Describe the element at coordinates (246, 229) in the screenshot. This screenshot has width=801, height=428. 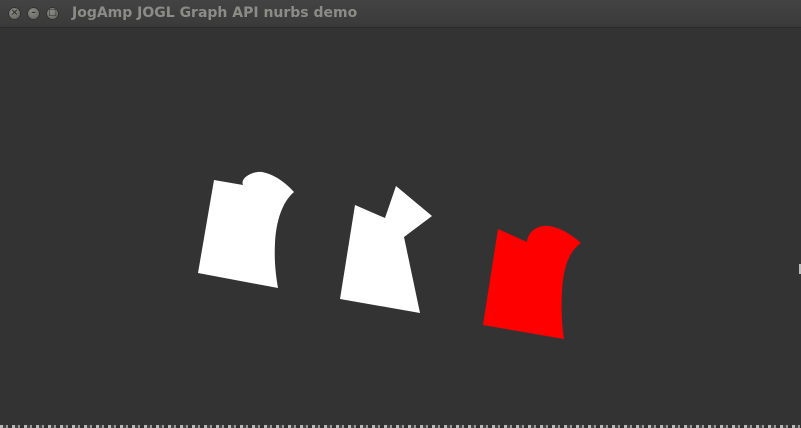
I see `nurbs-shape-left` at that location.